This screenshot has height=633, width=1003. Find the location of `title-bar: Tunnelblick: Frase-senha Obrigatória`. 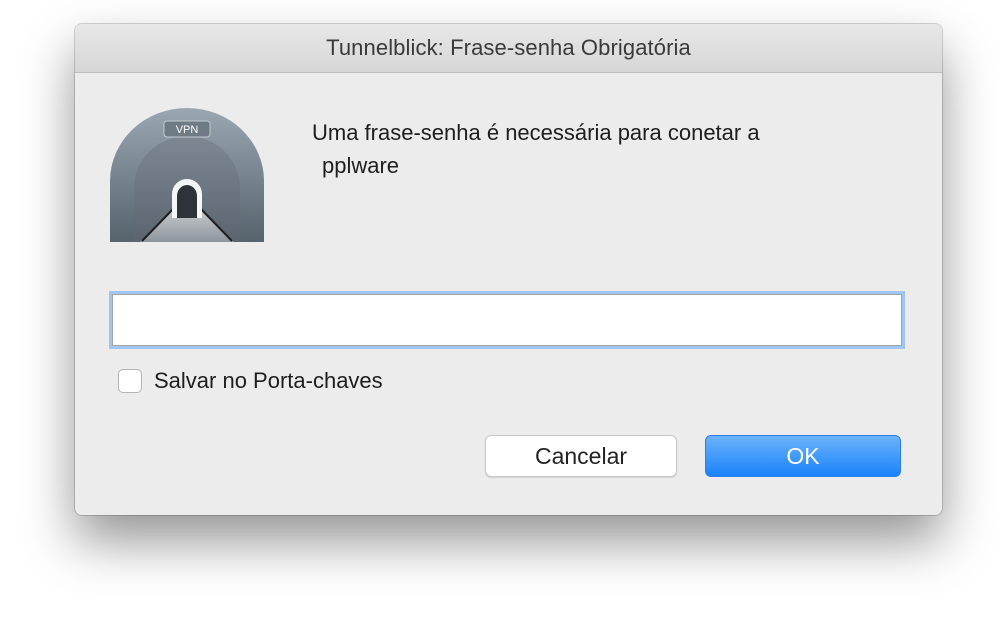

title-bar: Tunnelblick: Frase-senha Obrigatória is located at coordinates (508, 48).